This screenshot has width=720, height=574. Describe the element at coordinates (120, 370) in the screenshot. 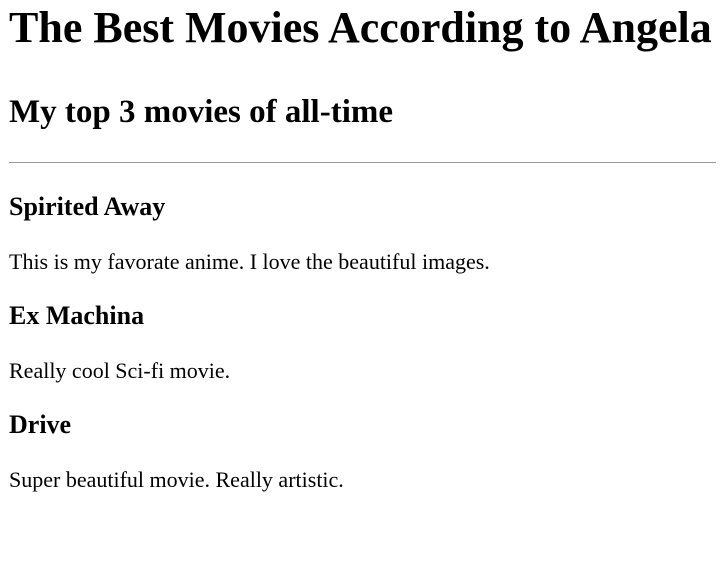

I see `movie-description: Really cool Sci-fi movie.` at that location.